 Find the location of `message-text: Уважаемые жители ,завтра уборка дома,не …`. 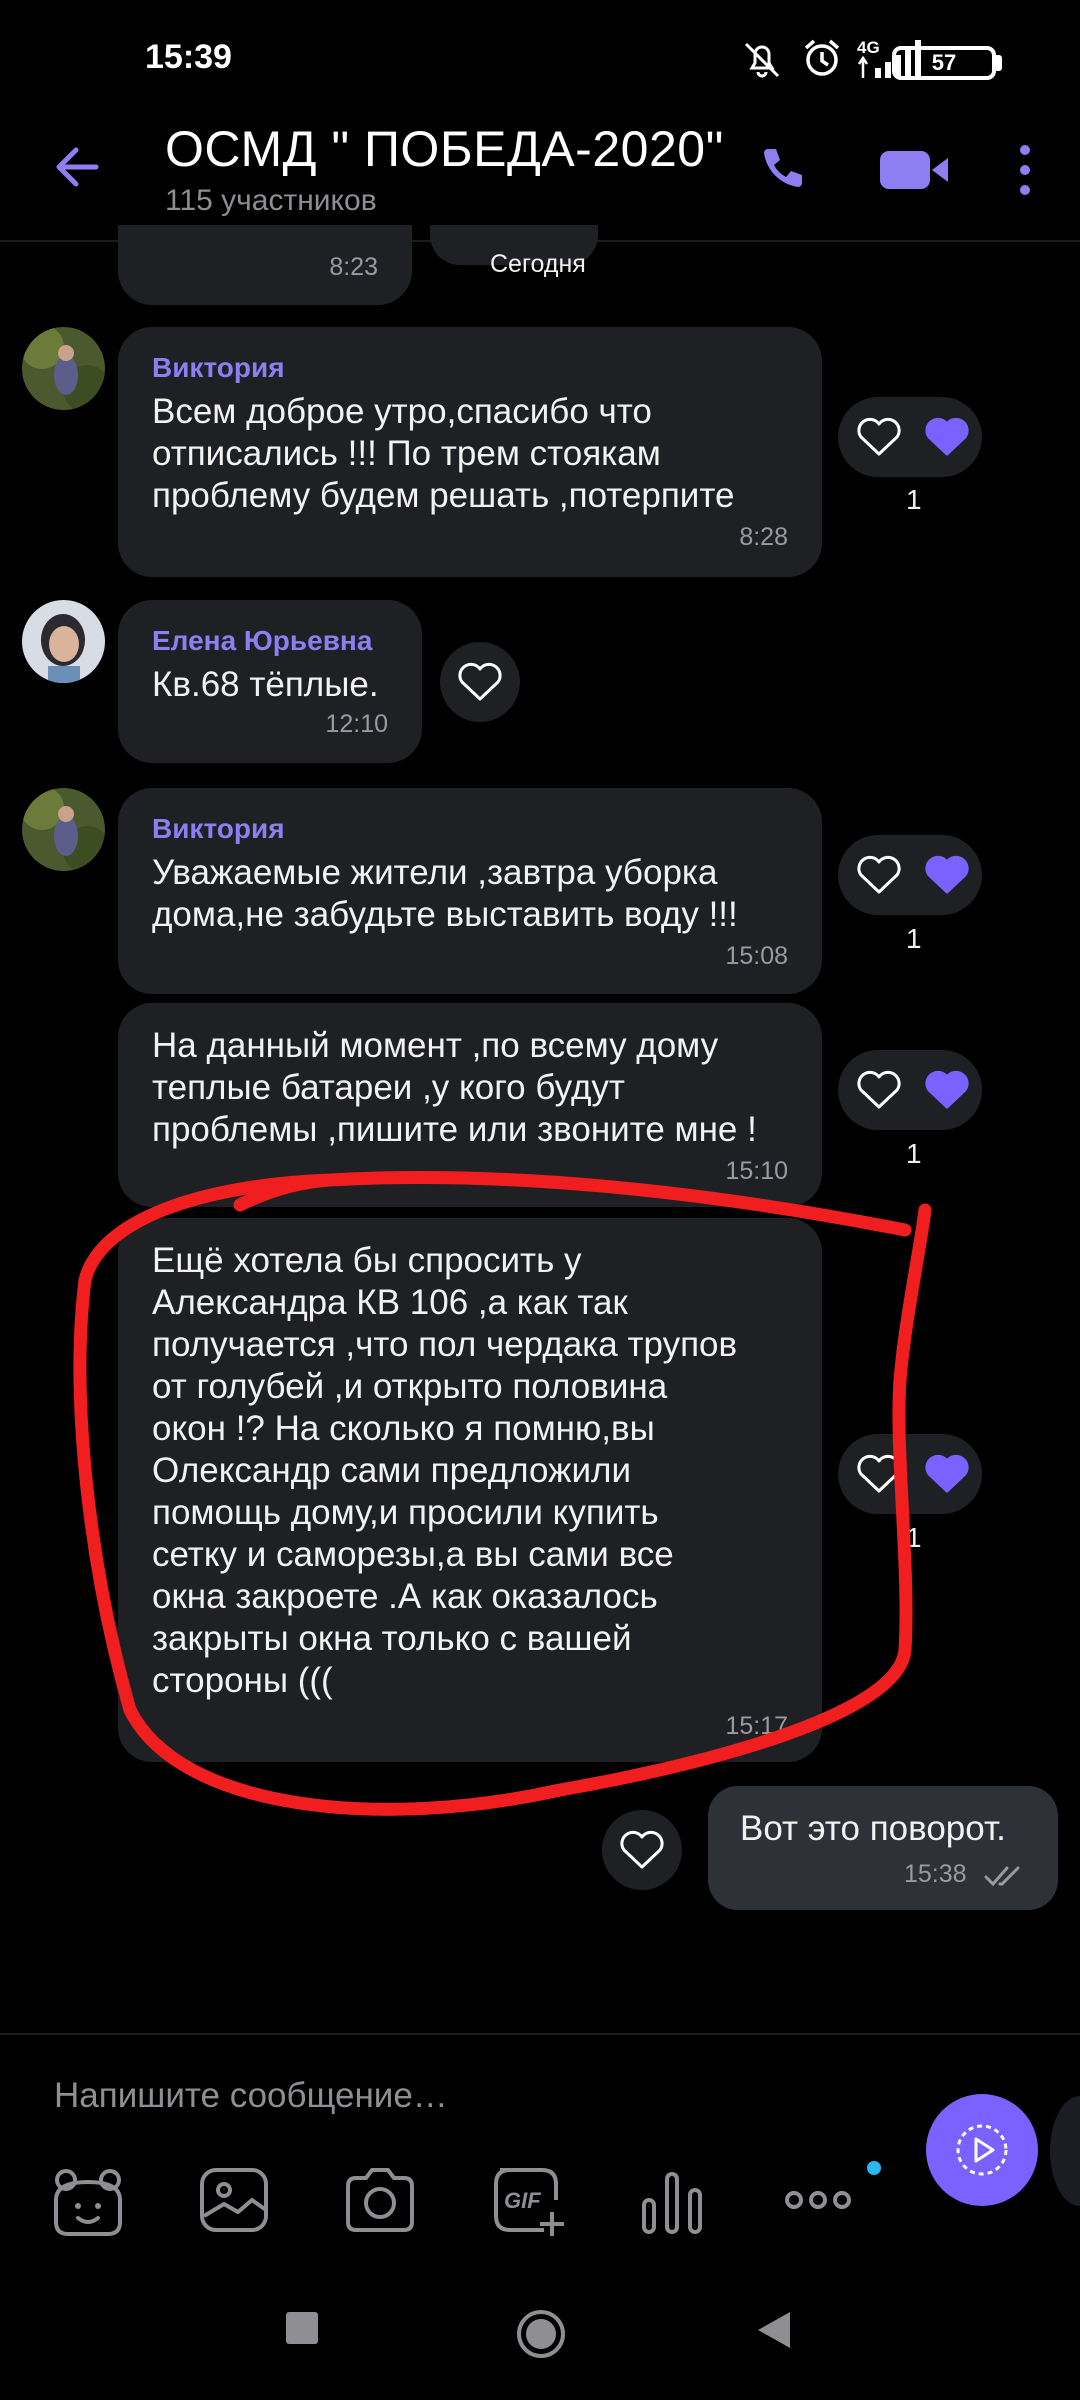

message-text: Уважаемые жители ,завтра уборка дома,не … is located at coordinates (445, 893).